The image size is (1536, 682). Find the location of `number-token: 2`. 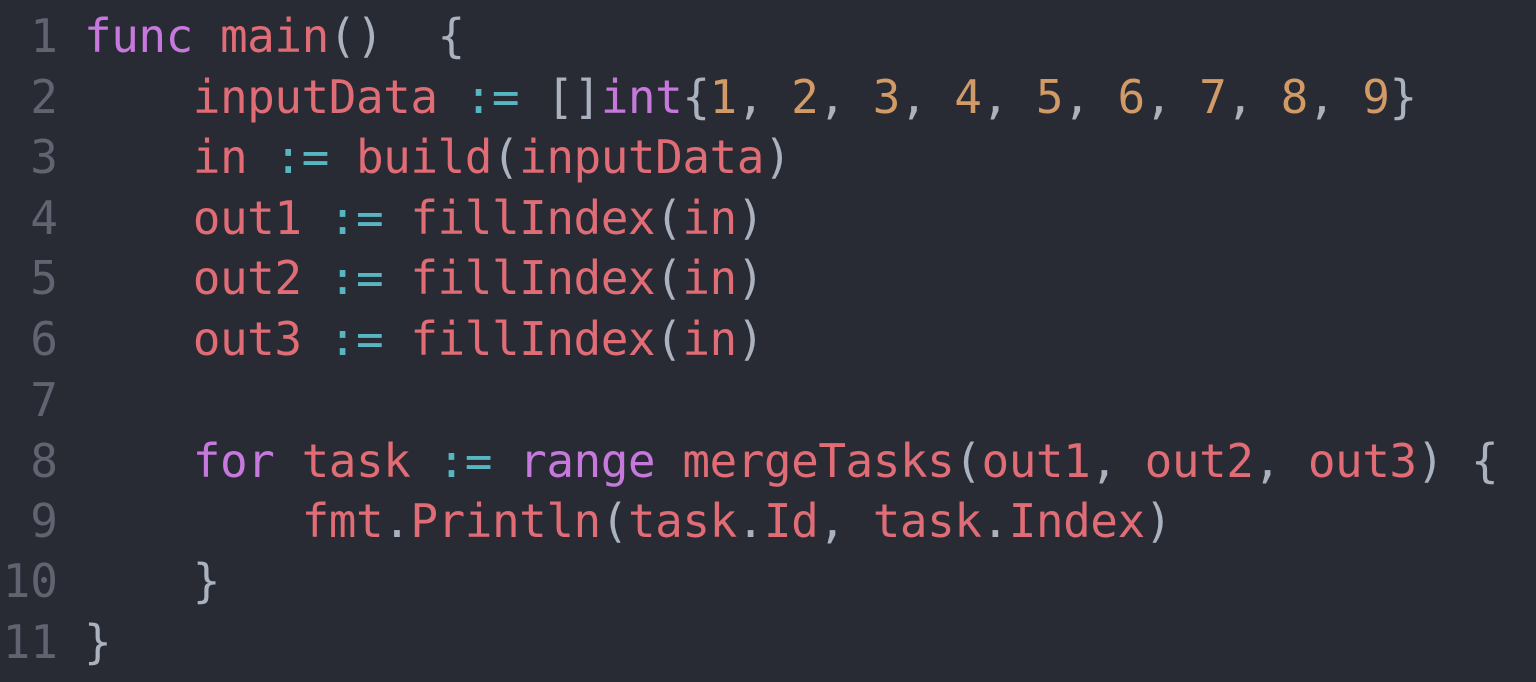

number-token: 2 is located at coordinates (805, 97).